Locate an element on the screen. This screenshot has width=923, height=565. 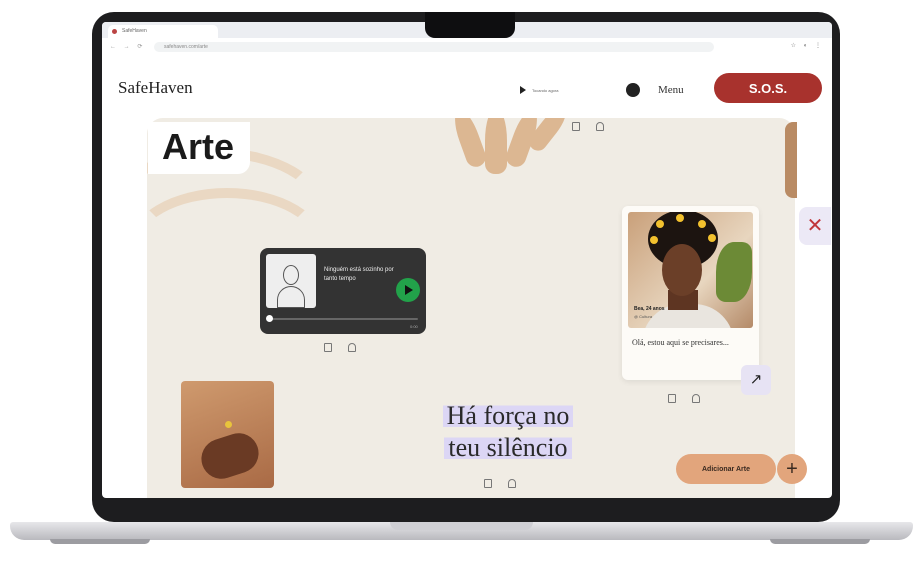
photo-bud is located at coordinates (228, 424).